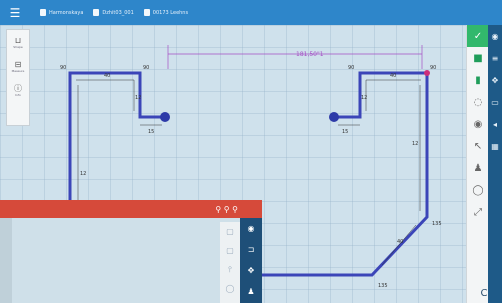  I want to click on hamburger-icon: ☰, so click(15, 13).